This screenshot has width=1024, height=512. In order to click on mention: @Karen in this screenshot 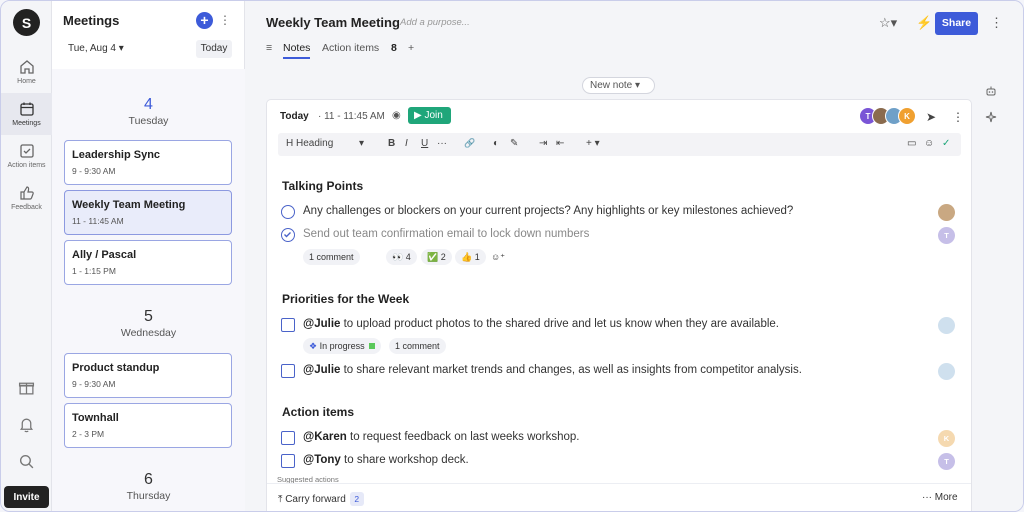, I will do `click(325, 437)`.